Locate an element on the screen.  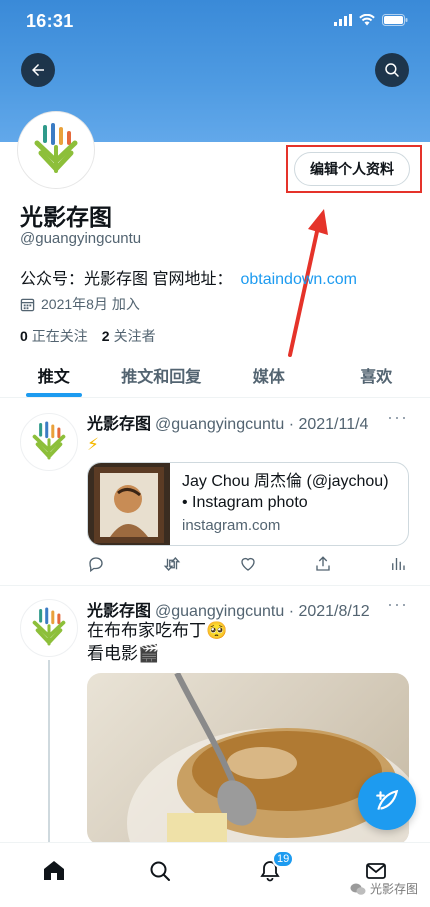
tweet-actions is located at coordinates (247, 564).